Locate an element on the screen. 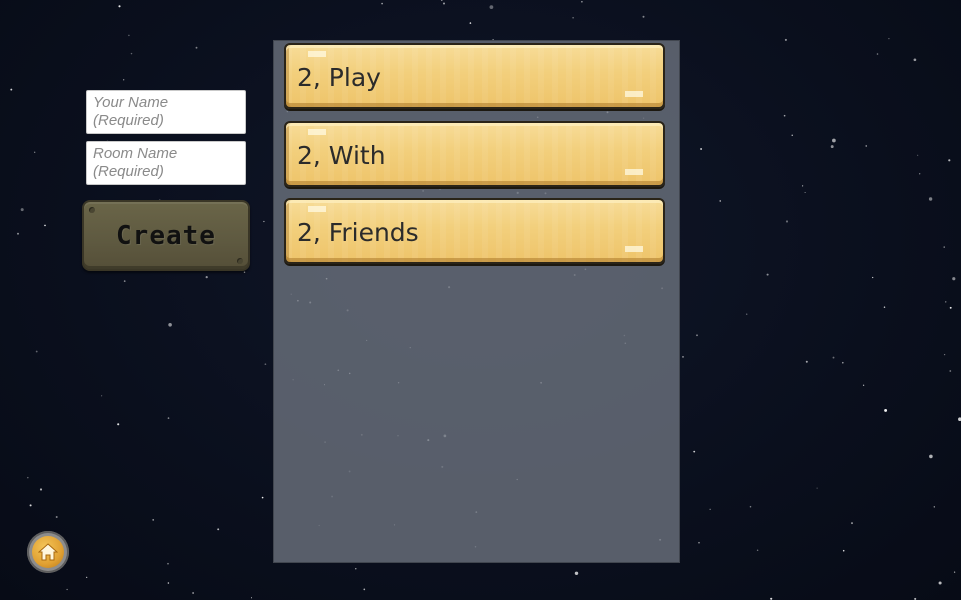 The image size is (961, 600). room-list-item: 2, With is located at coordinates (474, 154).